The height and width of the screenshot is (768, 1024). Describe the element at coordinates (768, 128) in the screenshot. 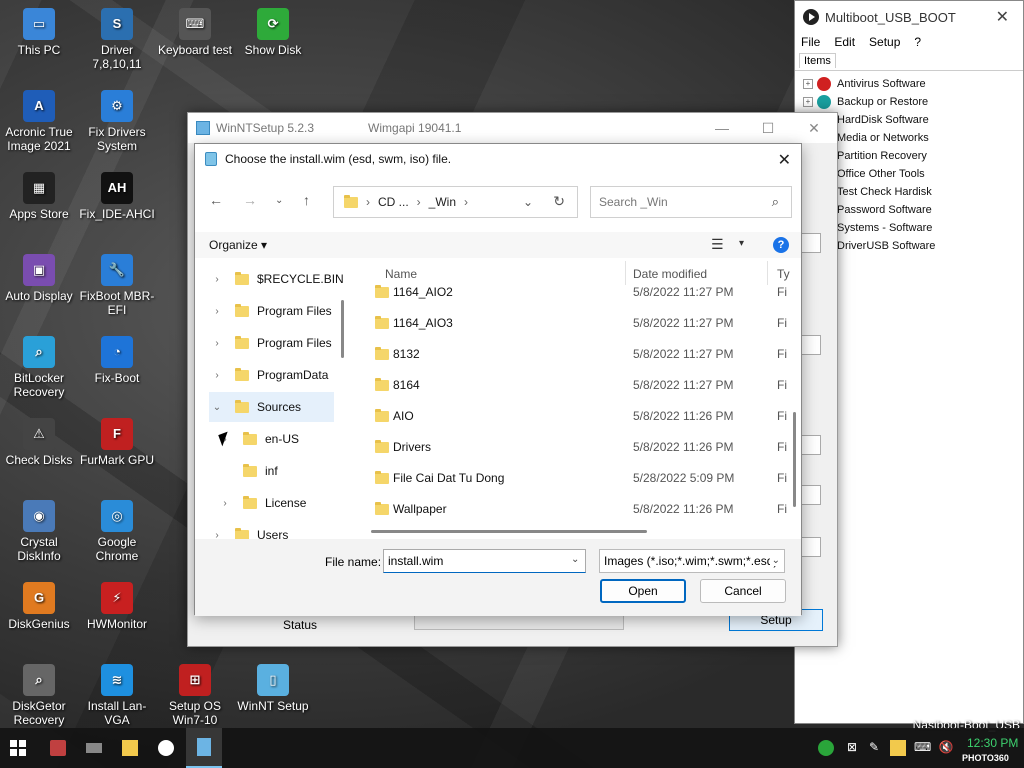

I see `maximize-icon: ☐` at that location.